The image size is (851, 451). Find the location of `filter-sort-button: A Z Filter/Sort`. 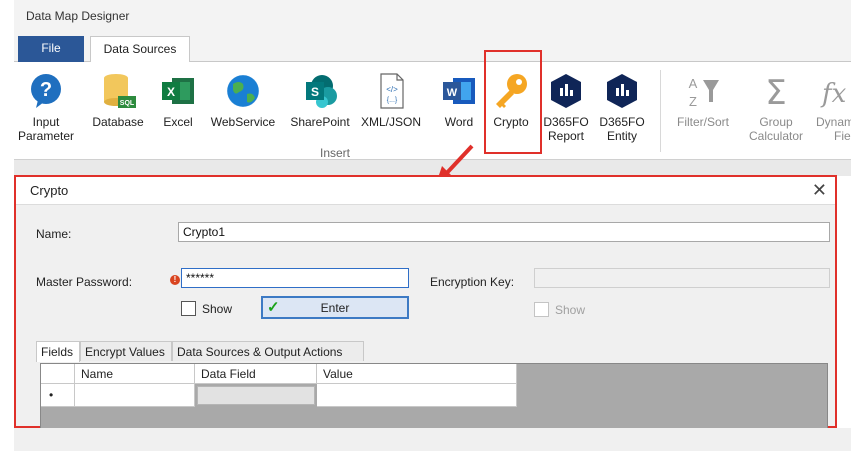

filter-sort-button: A Z Filter/Sort is located at coordinates (703, 100).